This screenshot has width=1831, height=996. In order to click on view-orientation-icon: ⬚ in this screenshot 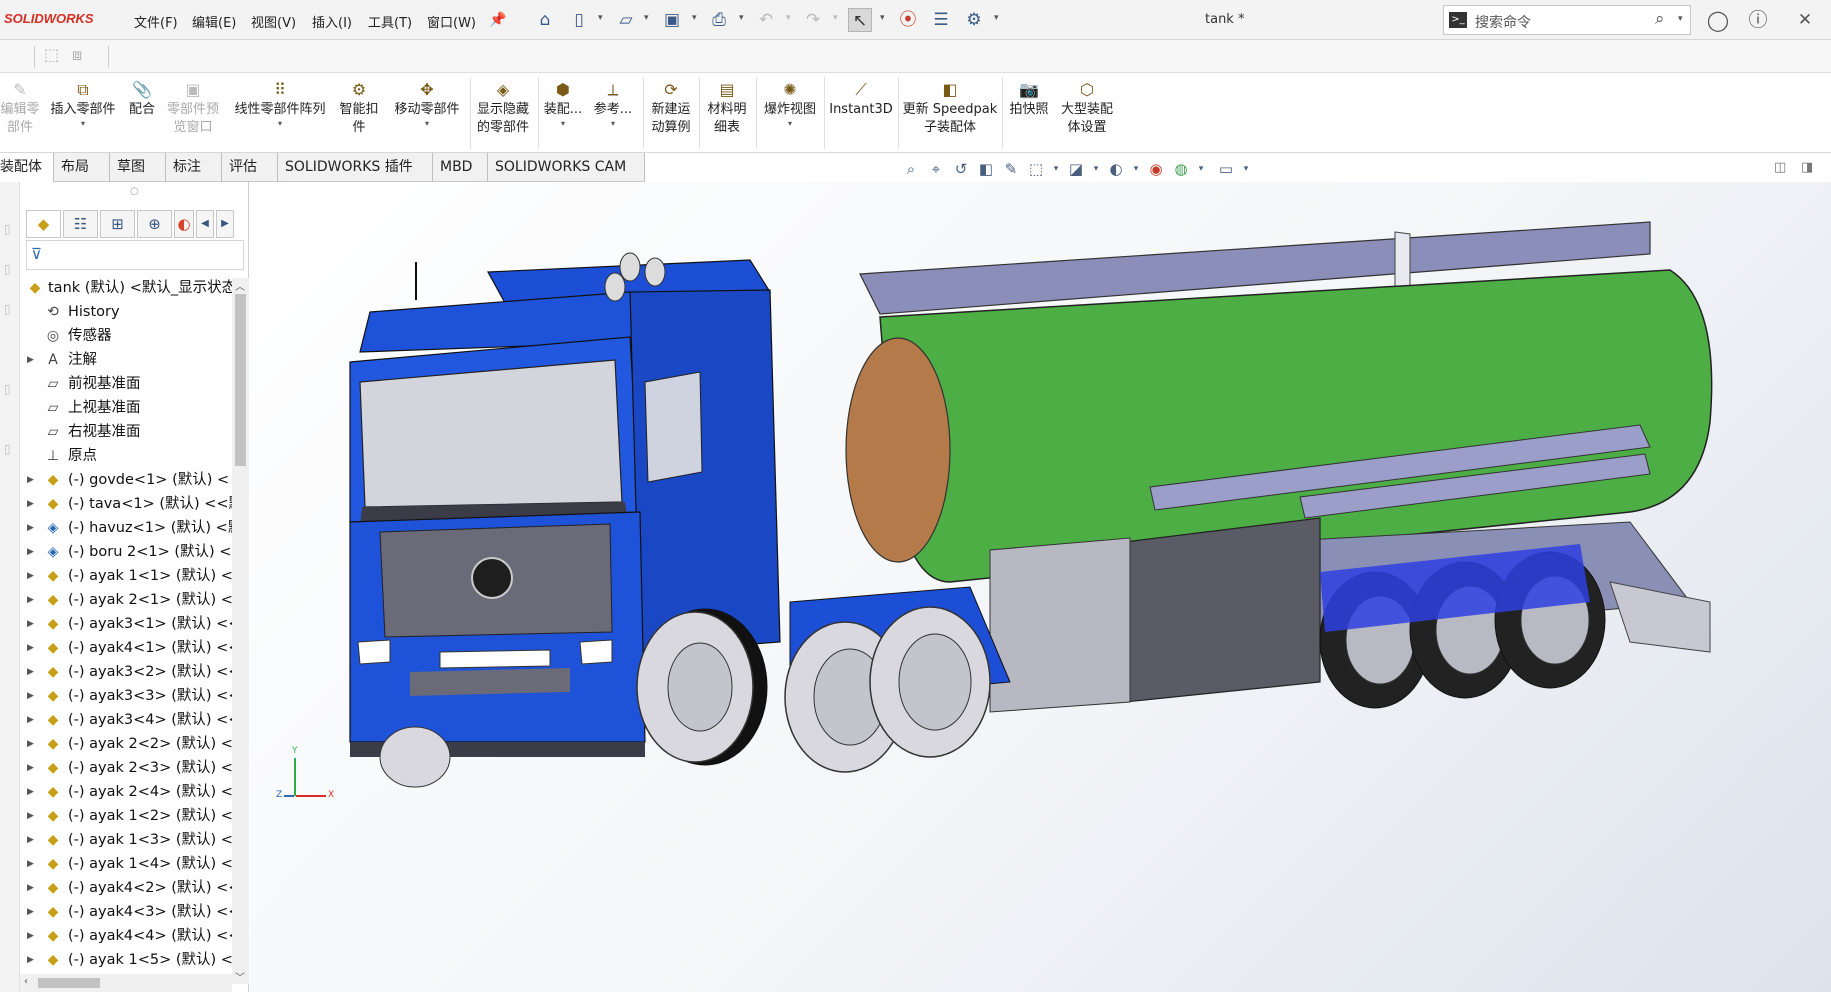, I will do `click(1036, 169)`.